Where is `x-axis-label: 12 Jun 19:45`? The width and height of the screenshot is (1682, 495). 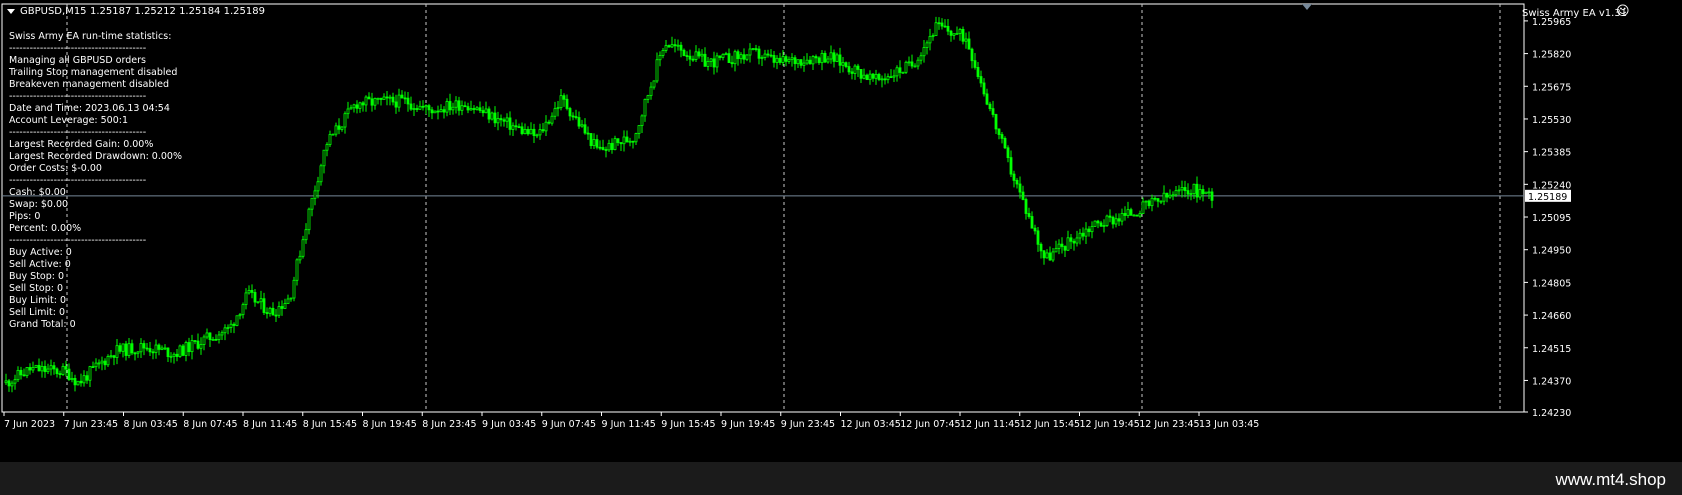
x-axis-label: 12 Jun 19:45 is located at coordinates (1110, 424).